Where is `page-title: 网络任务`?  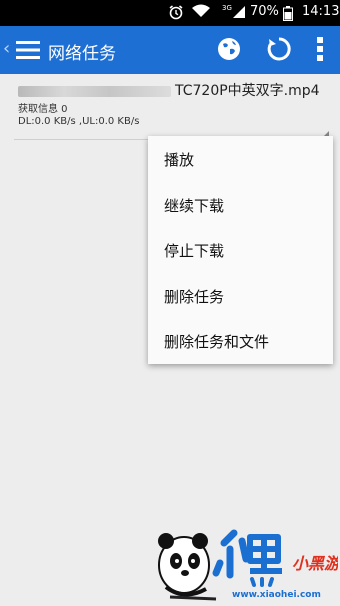 page-title: 网络任务 is located at coordinates (82, 54).